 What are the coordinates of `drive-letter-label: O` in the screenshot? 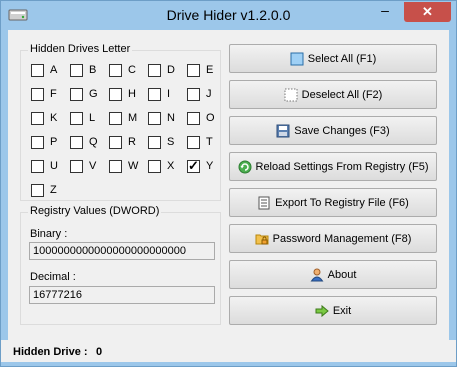 It's located at (210, 118).